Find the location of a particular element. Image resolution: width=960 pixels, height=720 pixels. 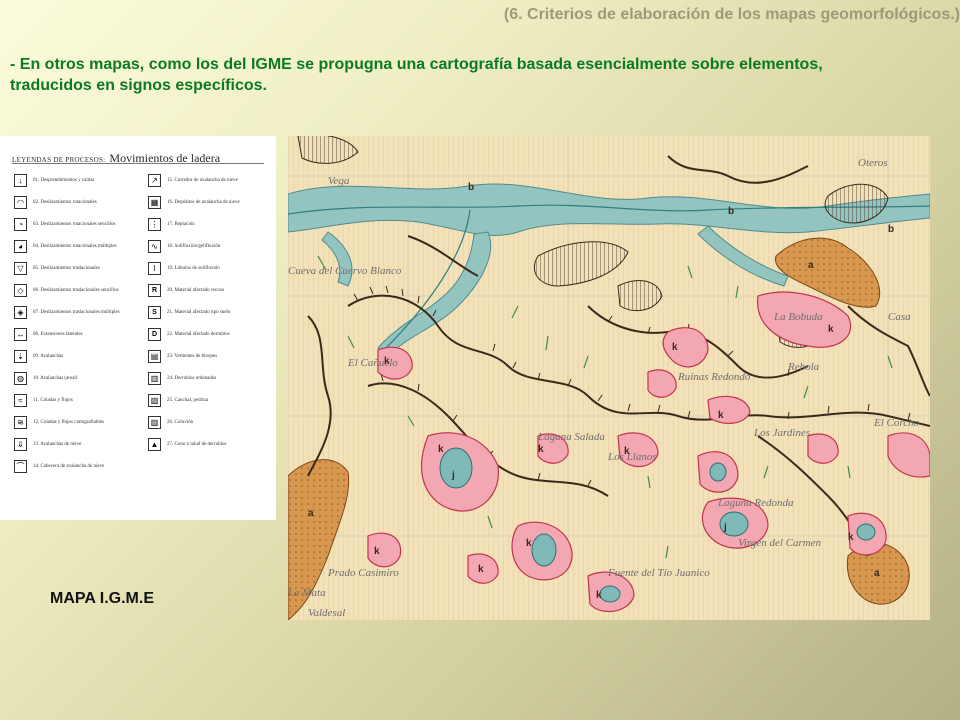

svg-text: El Cañuelo is located at coordinates (372, 363).